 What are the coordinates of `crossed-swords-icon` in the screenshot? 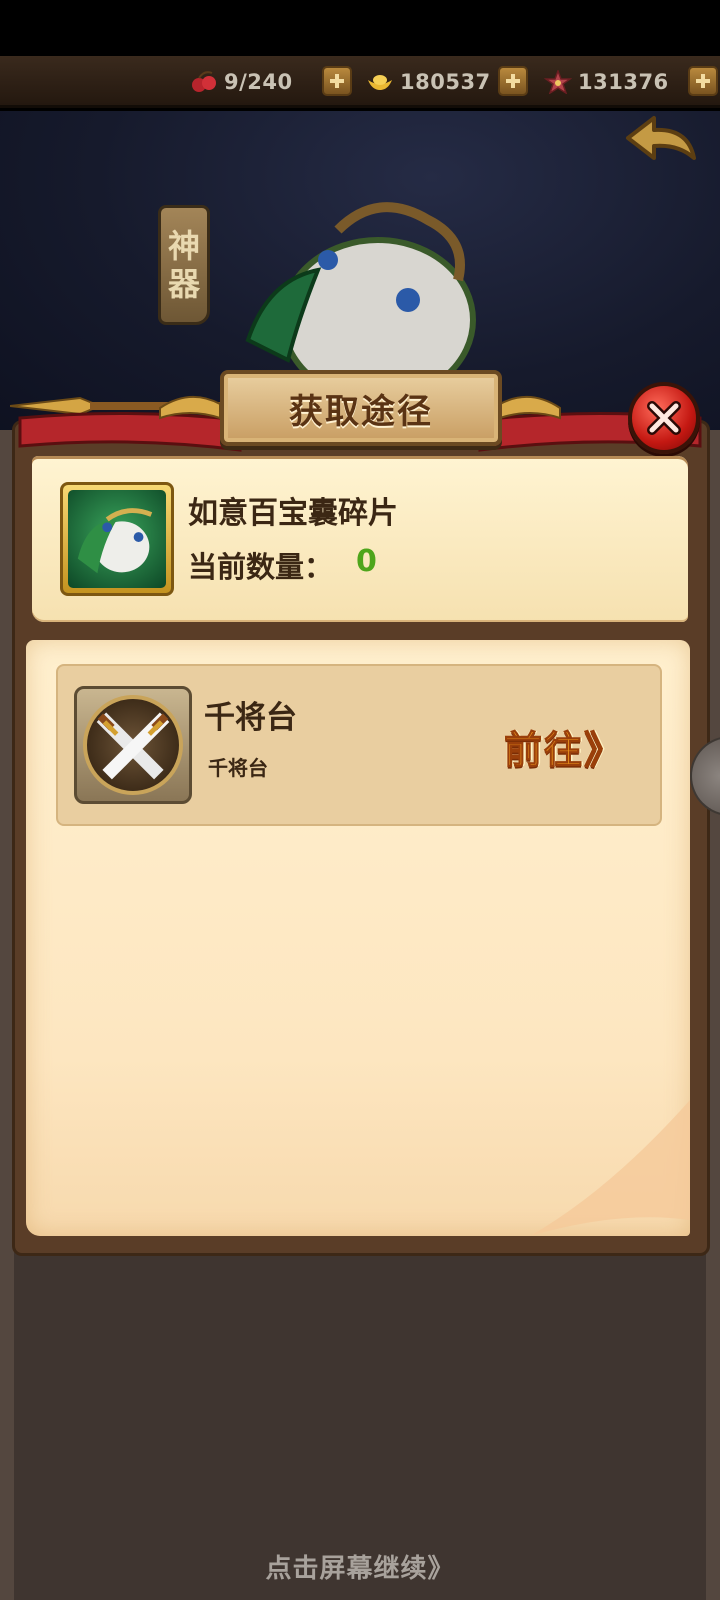 It's located at (133, 745).